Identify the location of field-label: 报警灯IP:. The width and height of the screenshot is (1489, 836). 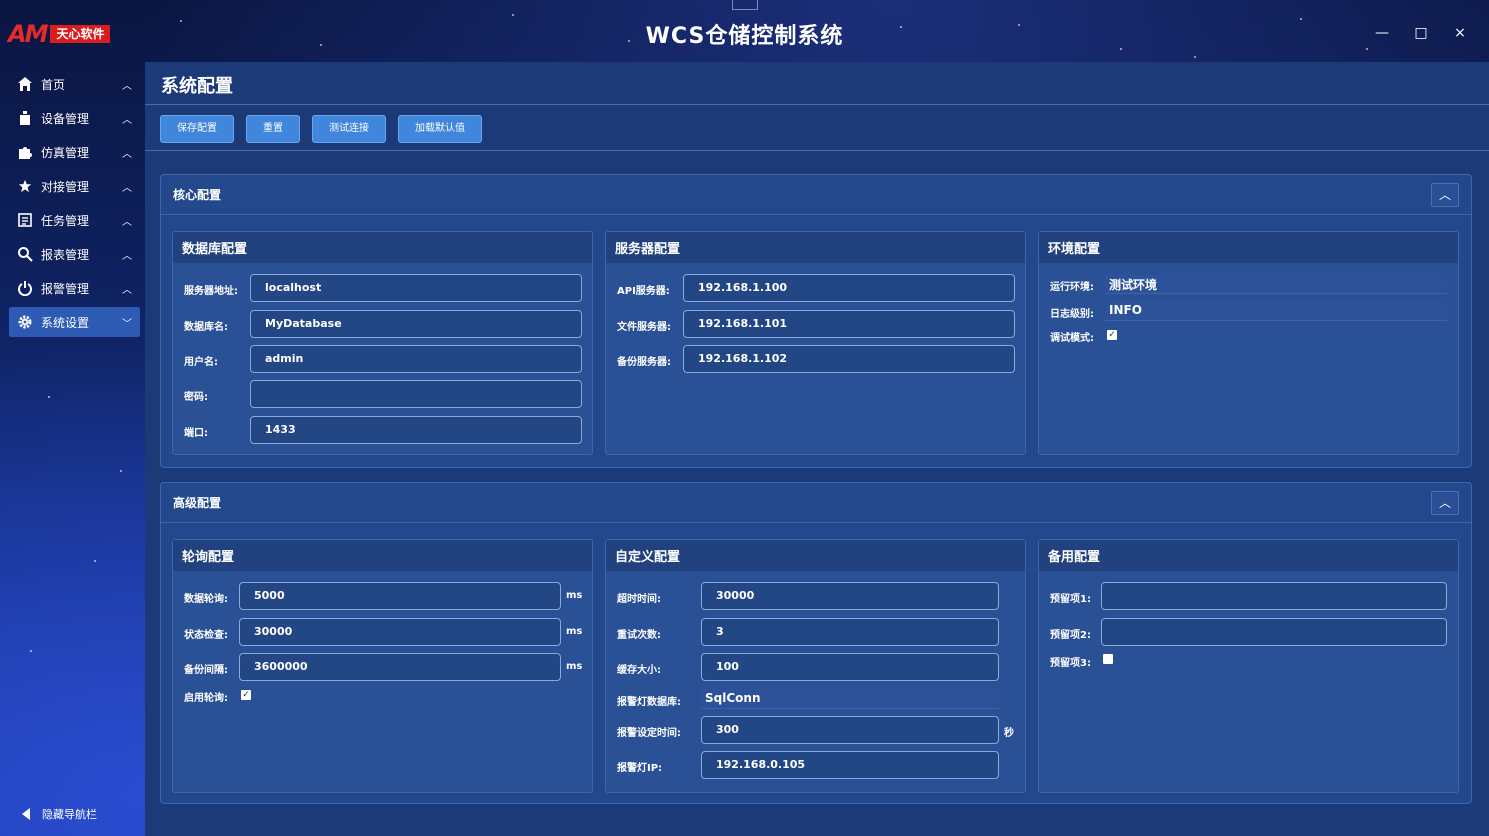
(640, 768).